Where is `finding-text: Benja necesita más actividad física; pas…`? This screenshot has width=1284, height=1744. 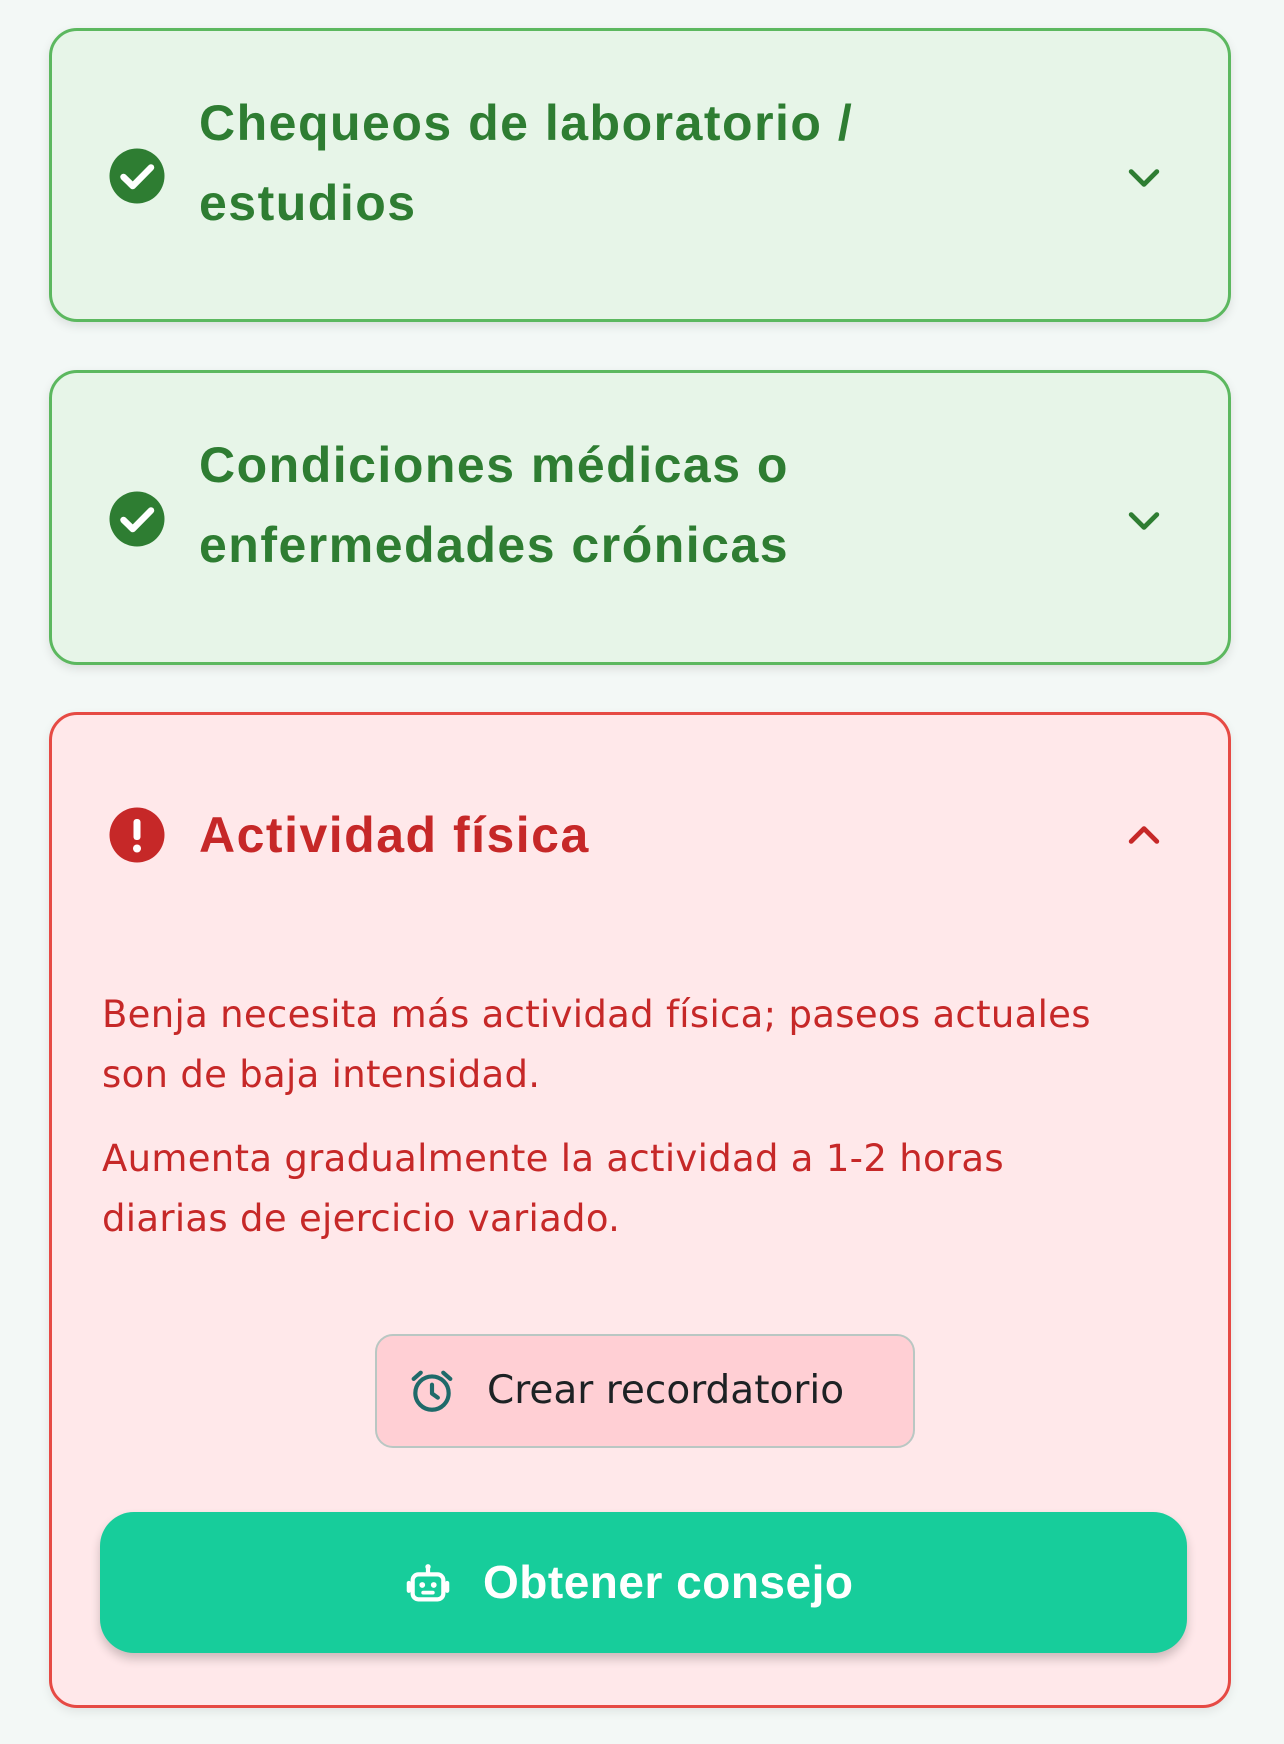
finding-text: Benja necesita más actividad física; pas… is located at coordinates (596, 1044).